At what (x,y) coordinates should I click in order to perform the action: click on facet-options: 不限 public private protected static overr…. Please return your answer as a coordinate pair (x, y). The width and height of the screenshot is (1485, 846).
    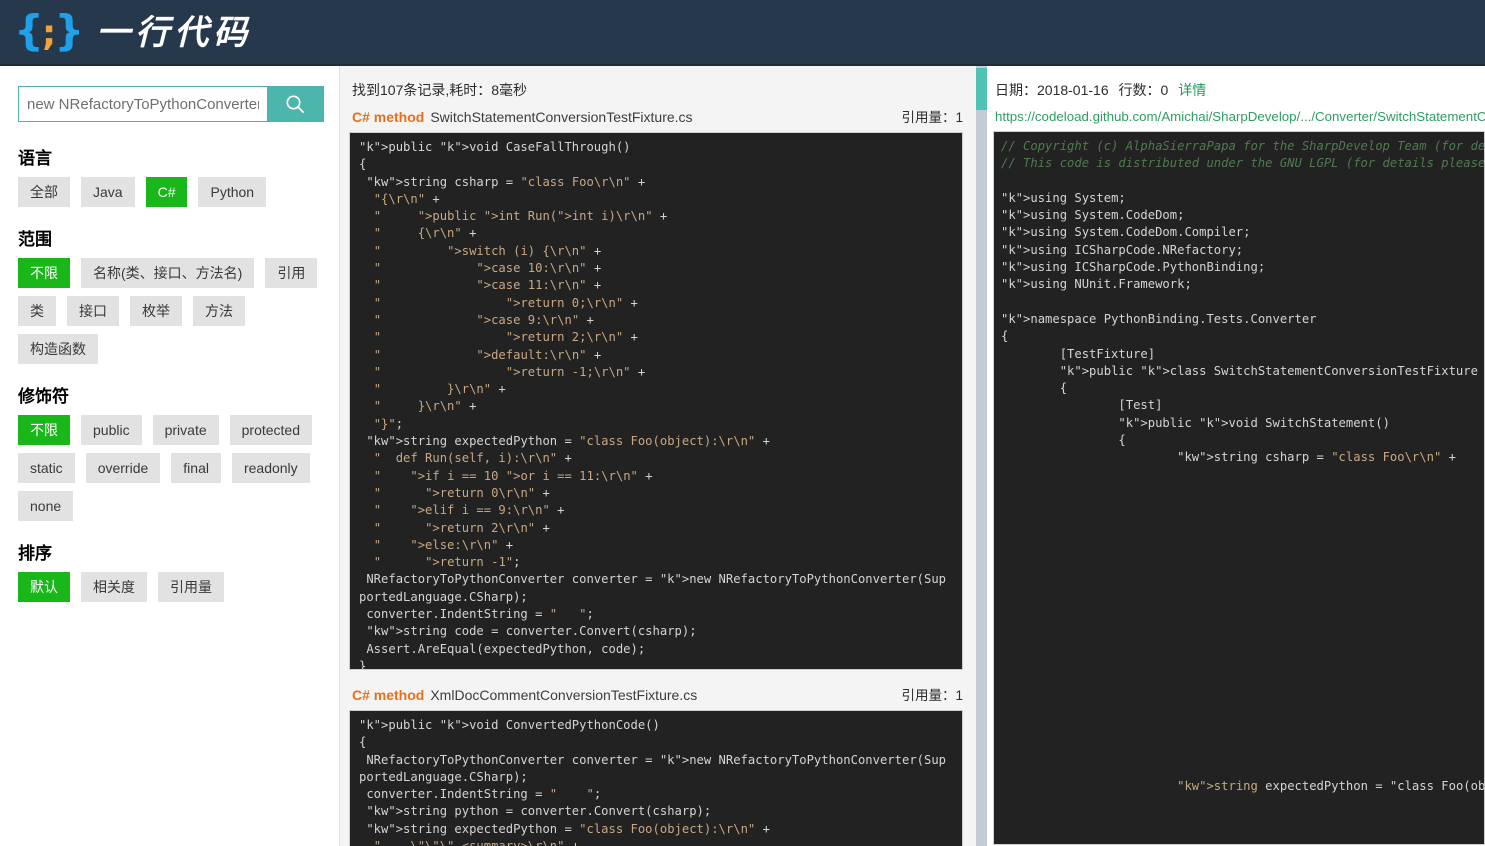
    Looking at the image, I should click on (169, 468).